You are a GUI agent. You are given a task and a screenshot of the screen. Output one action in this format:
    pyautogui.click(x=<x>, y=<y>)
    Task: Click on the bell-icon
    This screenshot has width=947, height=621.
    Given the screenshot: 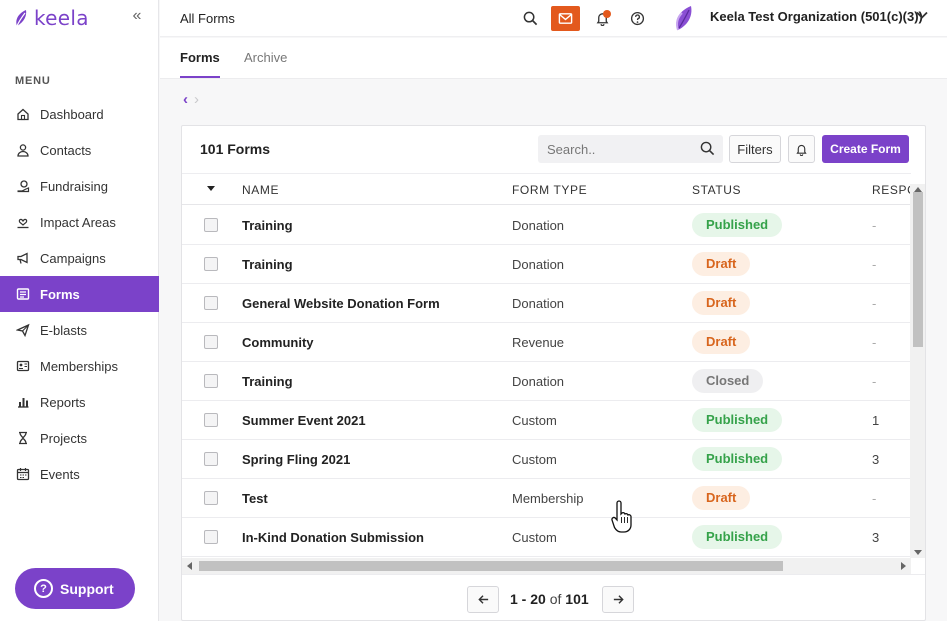 What is the action you would take?
    pyautogui.click(x=801, y=150)
    